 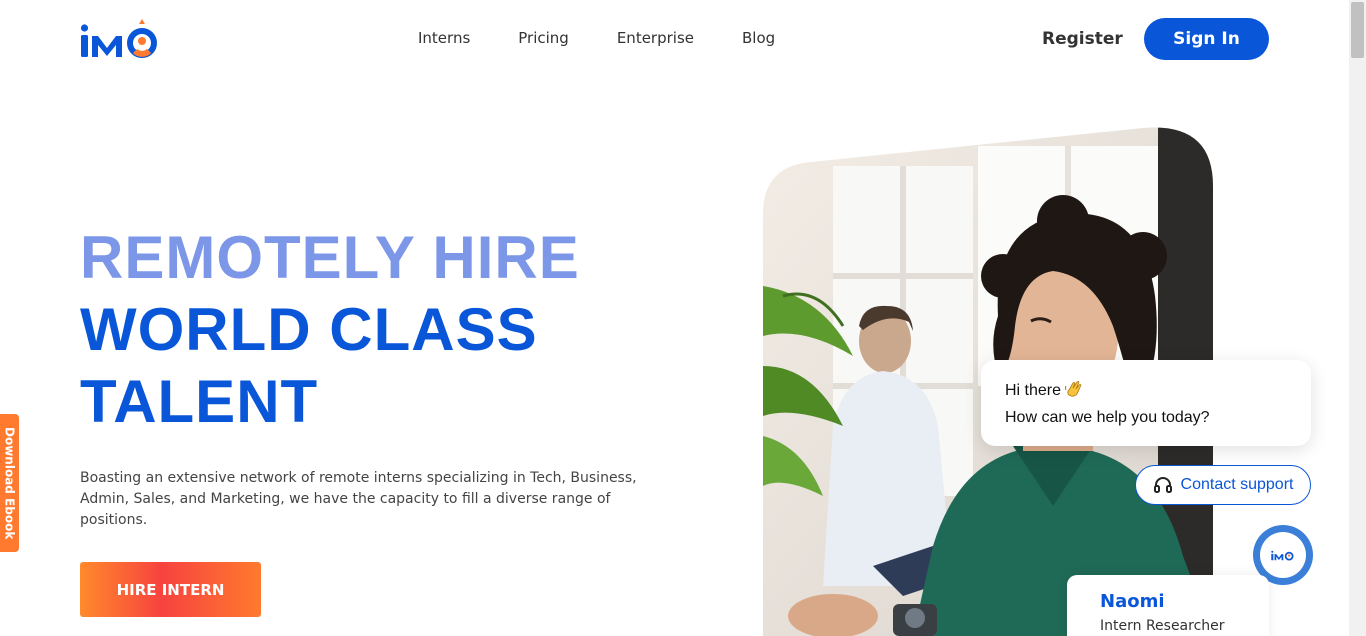 What do you see at coordinates (1162, 485) in the screenshot?
I see `headset-icon` at bounding box center [1162, 485].